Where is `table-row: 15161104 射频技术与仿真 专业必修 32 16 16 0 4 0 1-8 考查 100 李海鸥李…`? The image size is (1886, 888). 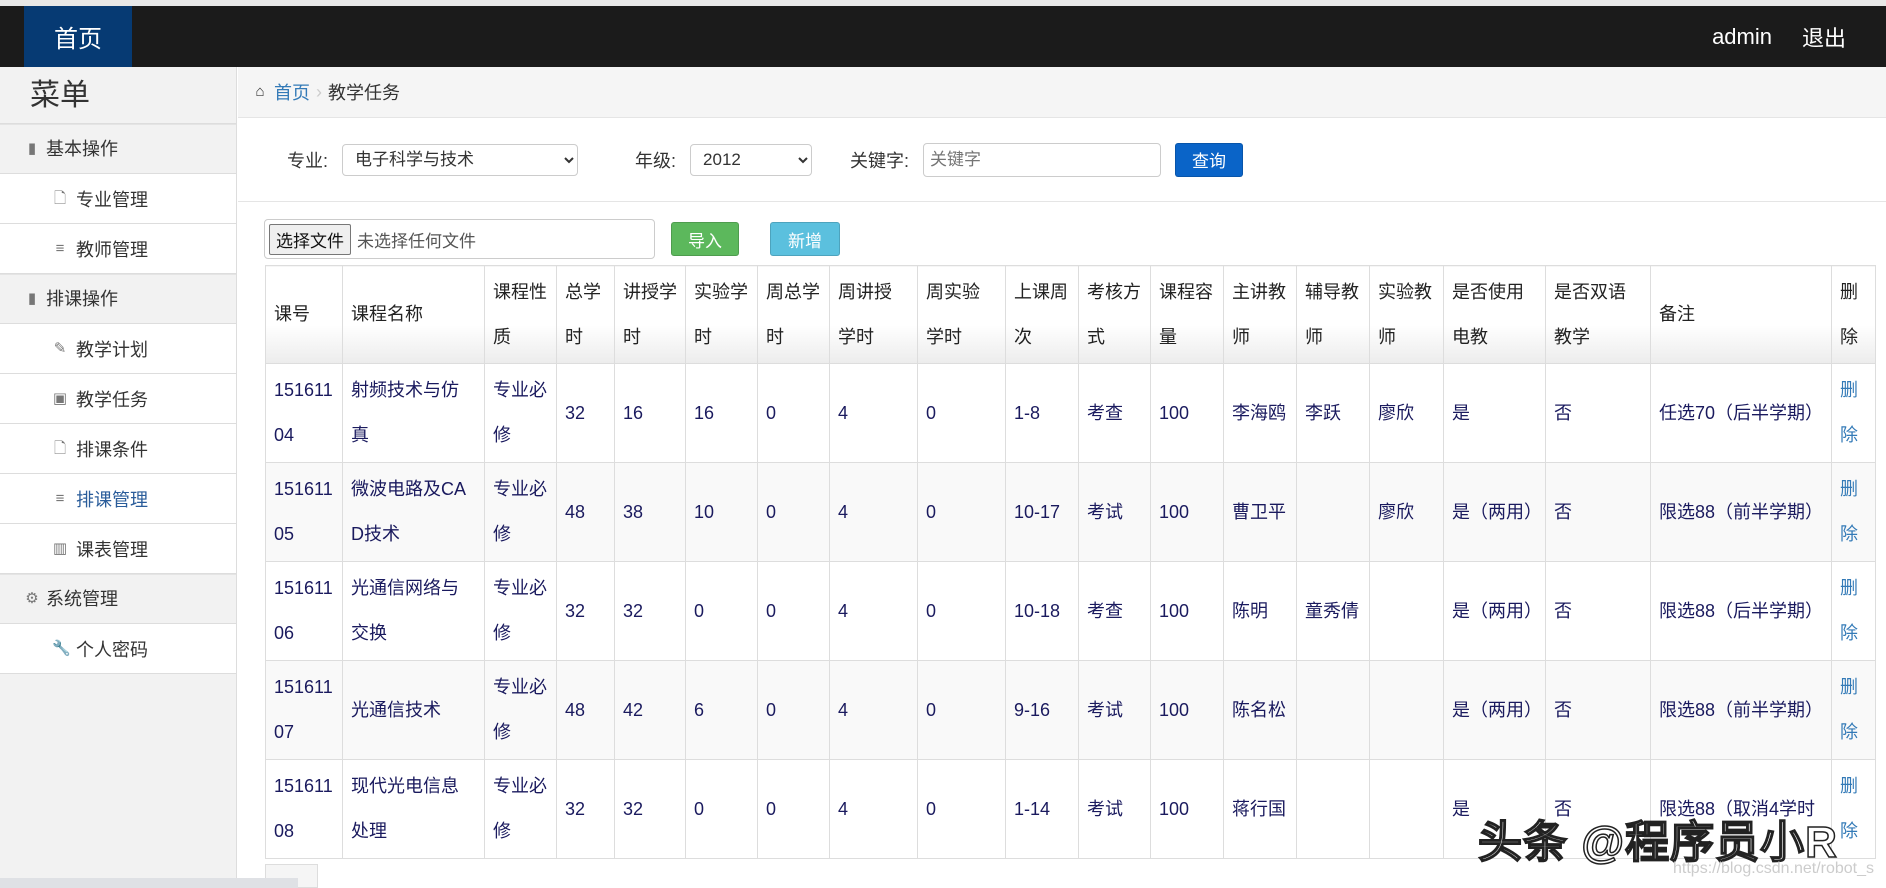 table-row: 15161104 射频技术与仿真 专业必修 32 16 16 0 4 0 1-8 考查 100 李海鸥李… is located at coordinates (1070, 413).